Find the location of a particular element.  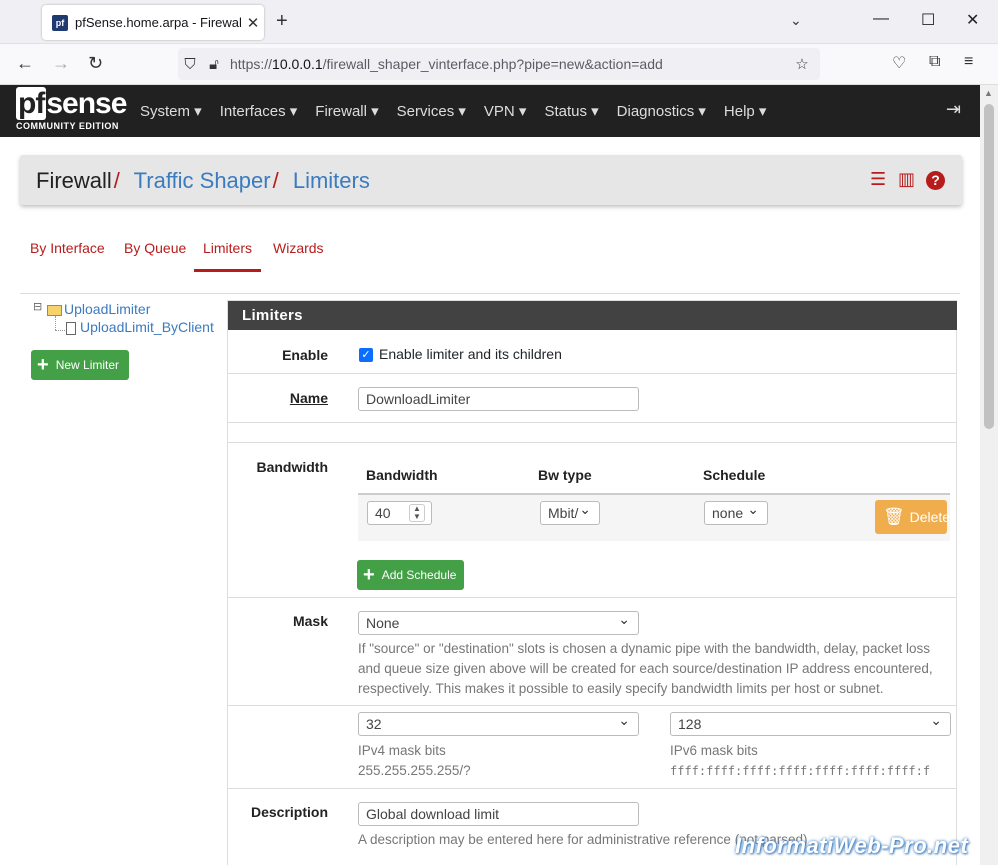

tab-by-interface: By Interface is located at coordinates (67, 248).